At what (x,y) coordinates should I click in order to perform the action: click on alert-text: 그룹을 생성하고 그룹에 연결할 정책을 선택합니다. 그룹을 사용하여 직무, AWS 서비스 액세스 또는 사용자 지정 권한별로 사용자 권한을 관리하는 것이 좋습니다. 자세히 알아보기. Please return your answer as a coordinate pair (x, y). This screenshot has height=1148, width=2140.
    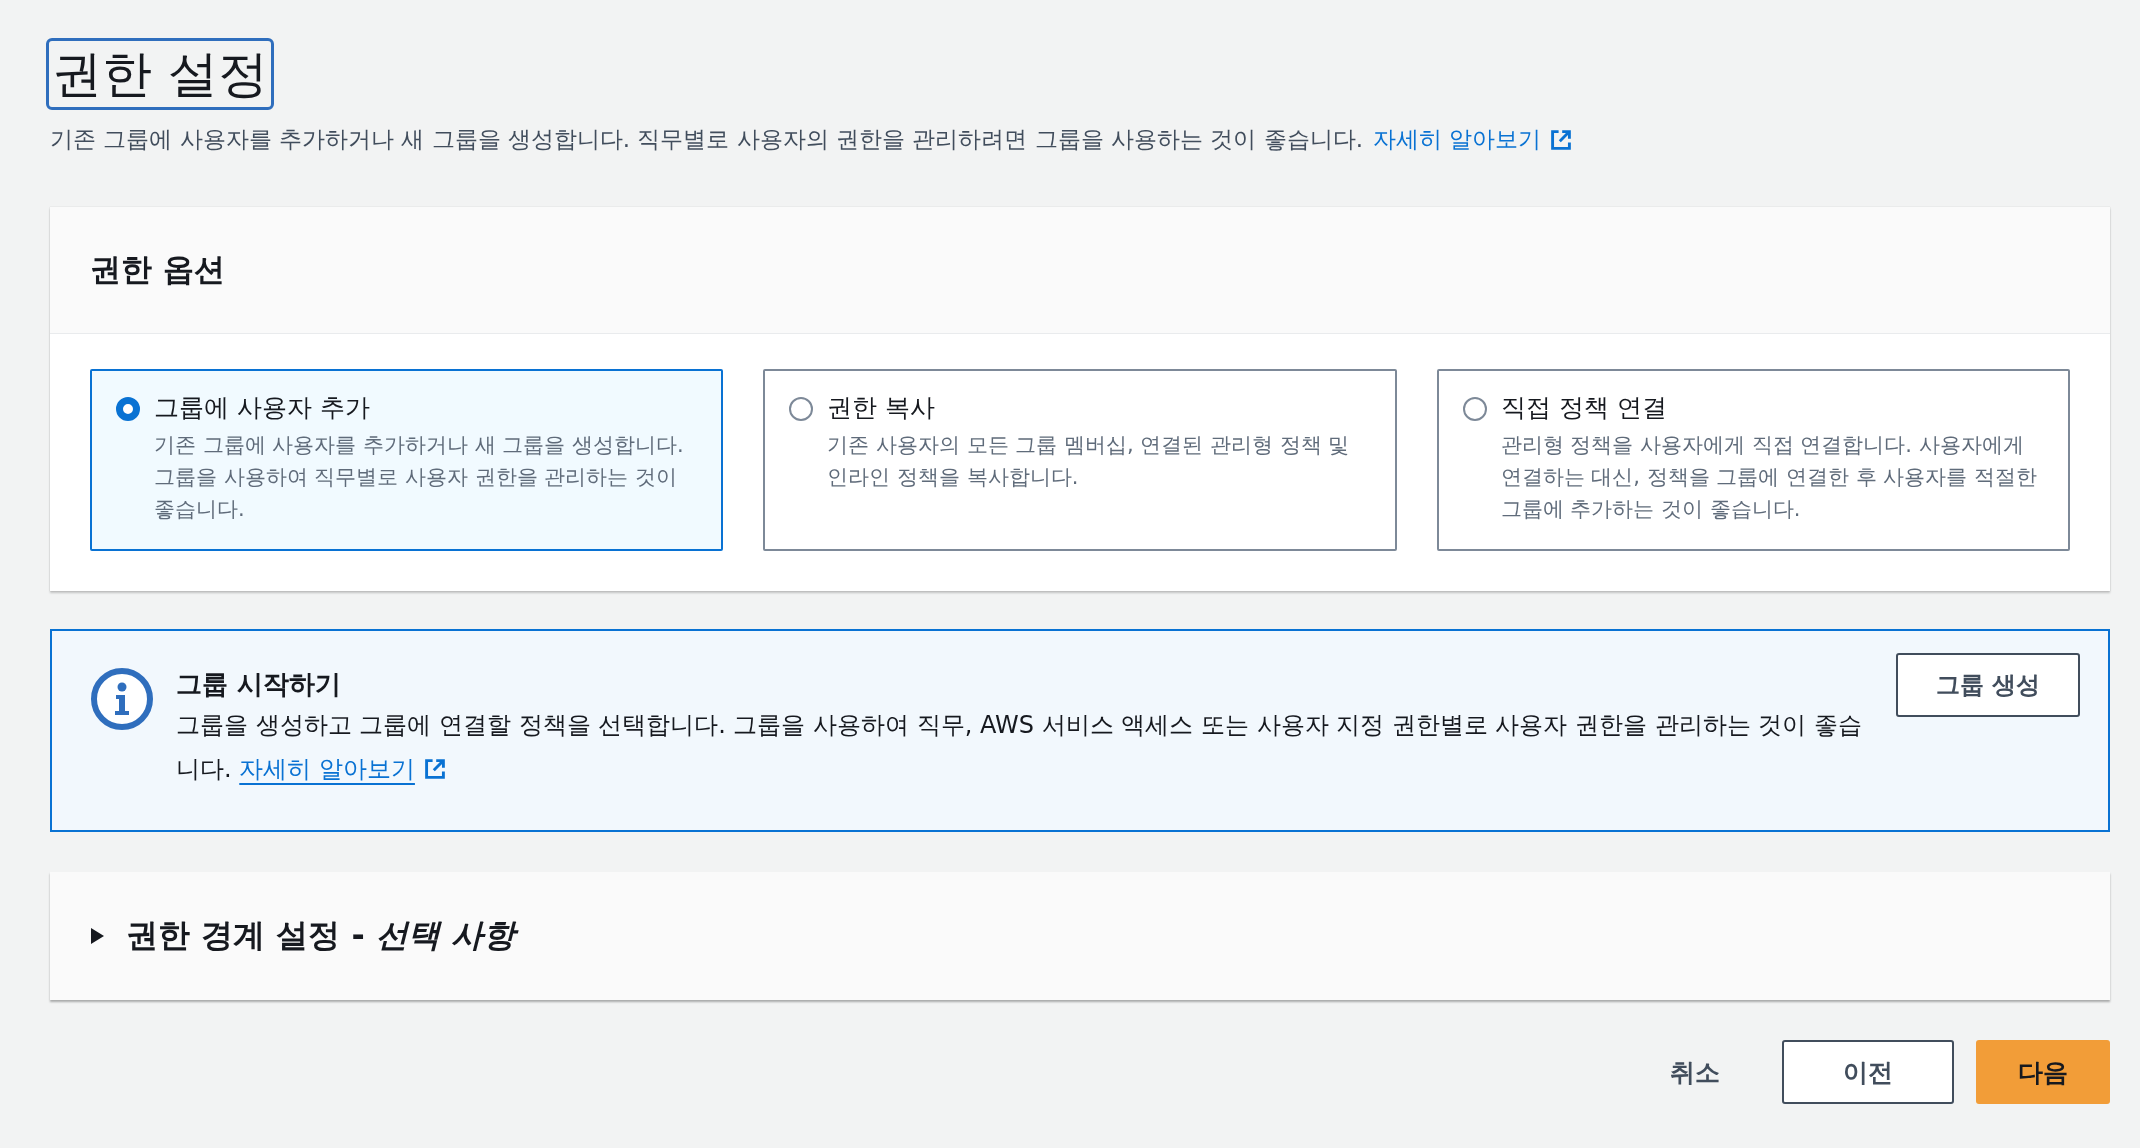
    Looking at the image, I should click on (1025, 747).